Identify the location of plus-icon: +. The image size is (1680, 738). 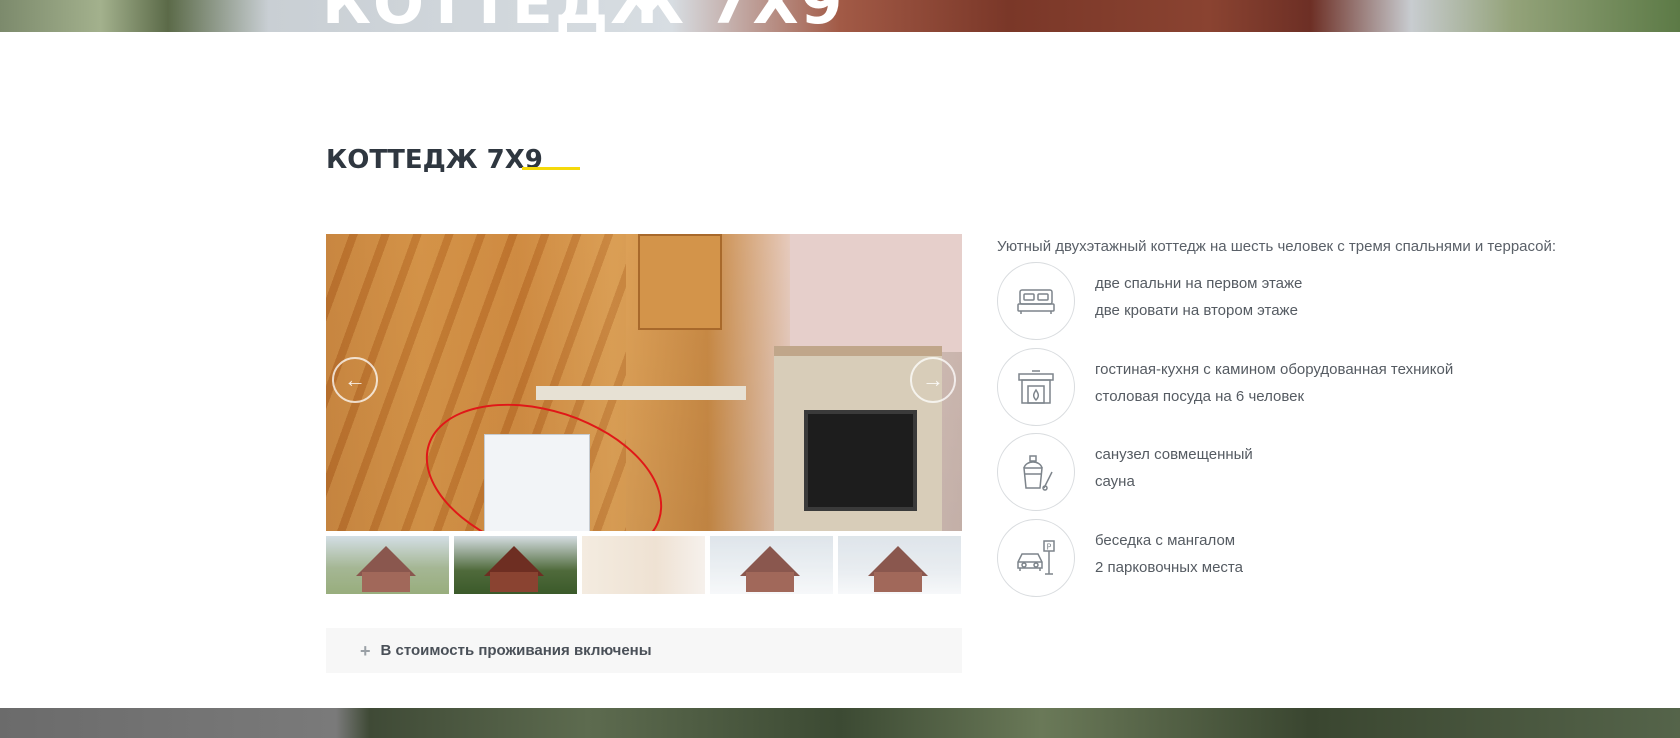
(365, 650).